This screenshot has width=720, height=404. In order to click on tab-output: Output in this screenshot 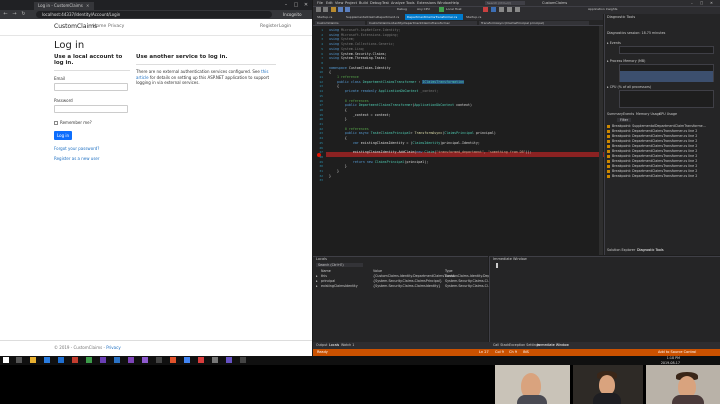, I will do `click(321, 345)`.